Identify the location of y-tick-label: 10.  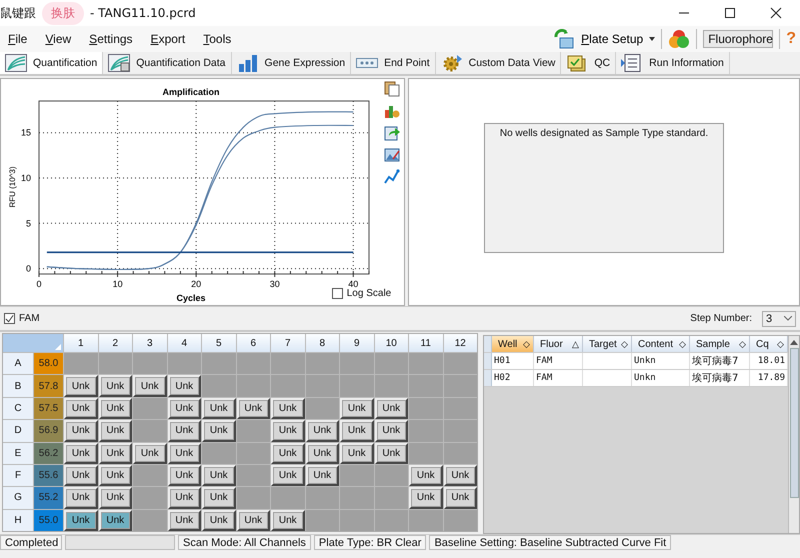
(25, 178).